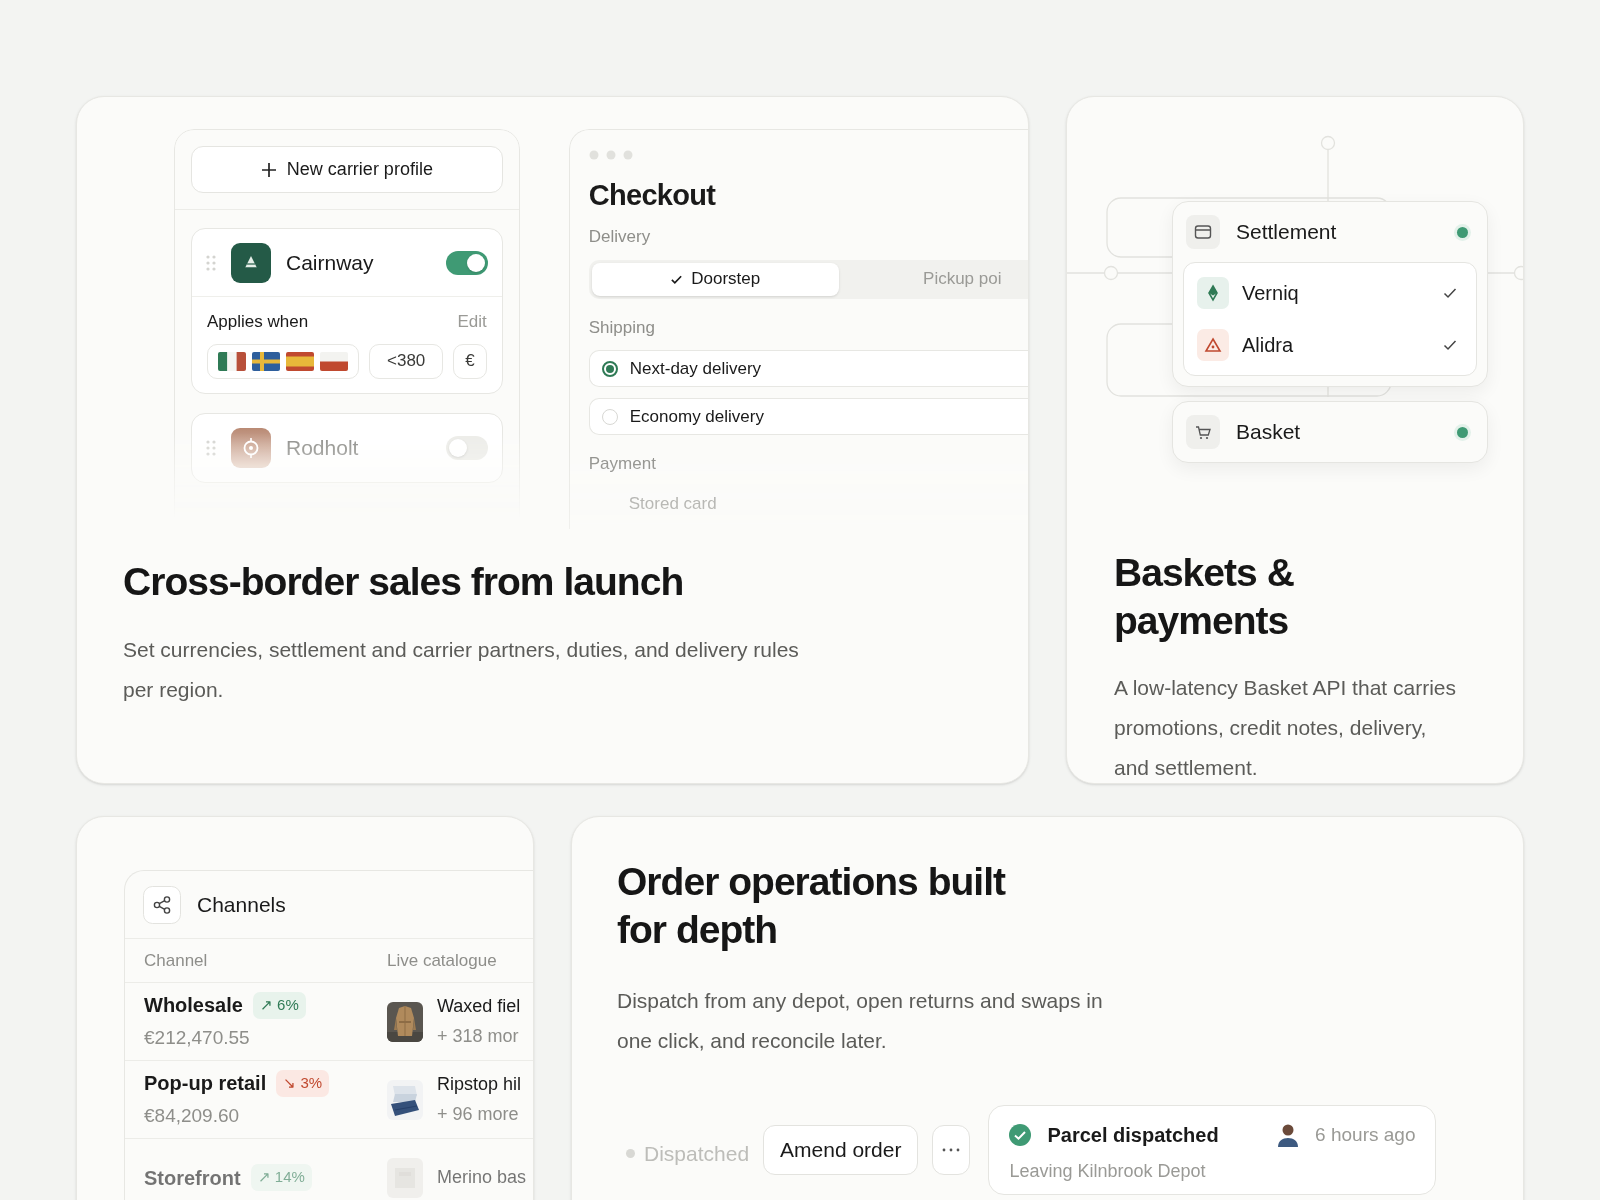 Image resolution: width=1600 pixels, height=1200 pixels. What do you see at coordinates (478, 1114) in the screenshot?
I see `more-count: + 96 more` at bounding box center [478, 1114].